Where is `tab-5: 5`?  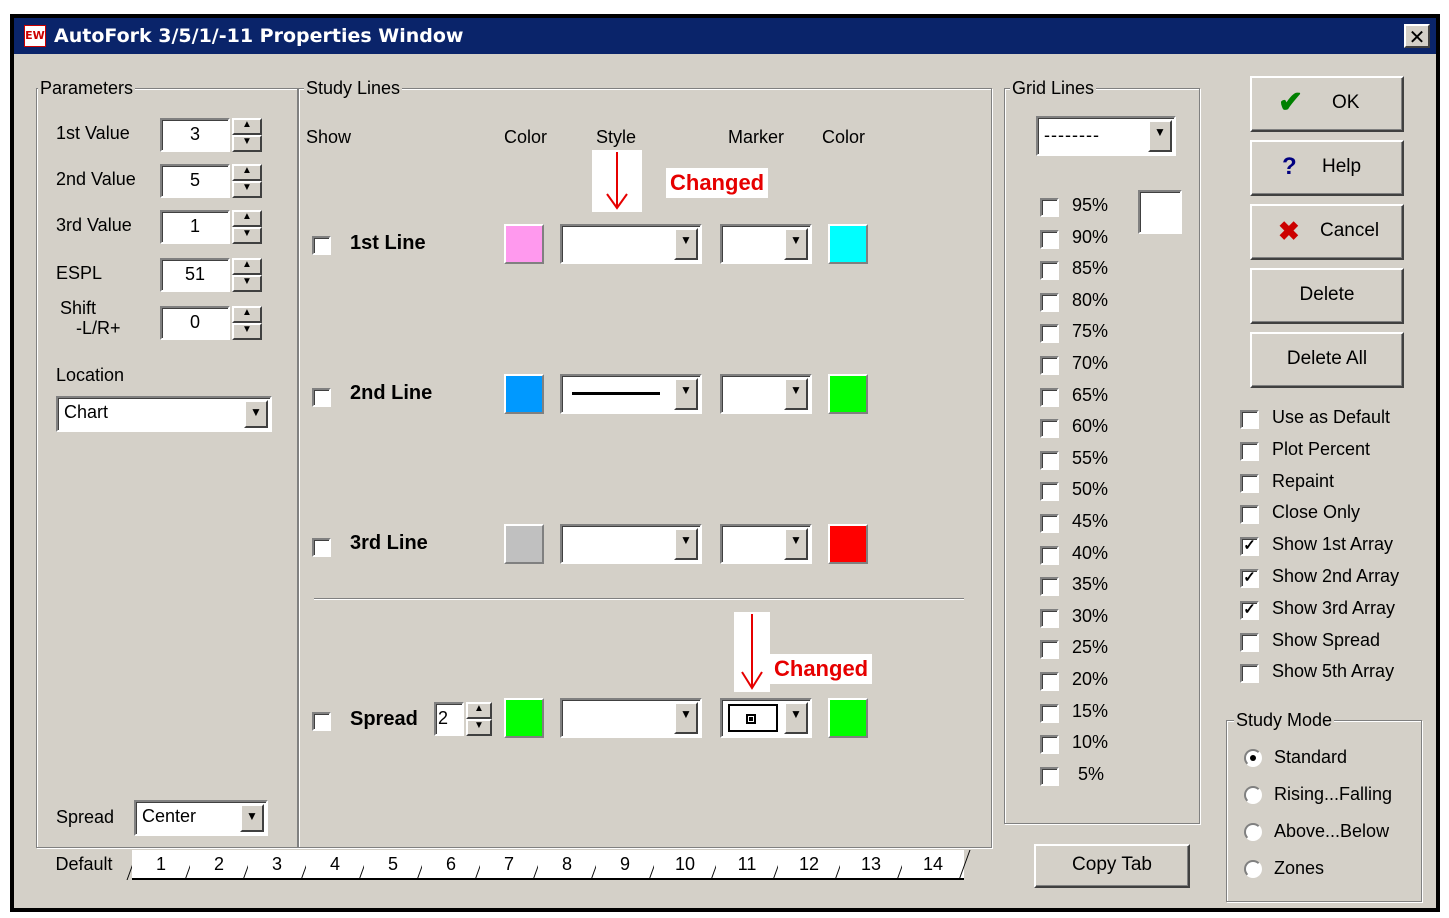 tab-5: 5 is located at coordinates (393, 865).